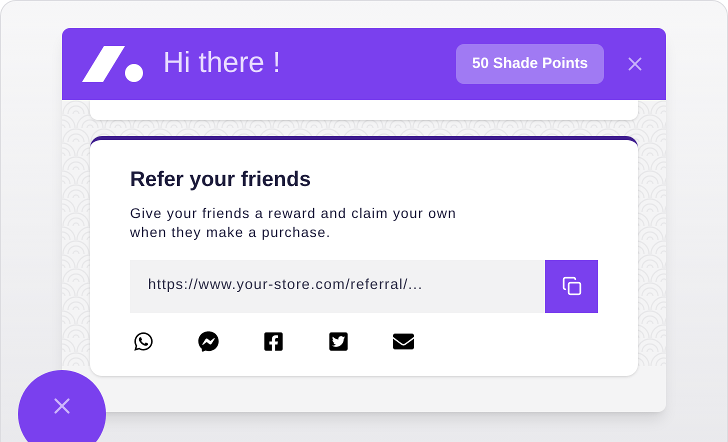 The height and width of the screenshot is (442, 728). What do you see at coordinates (208, 341) in the screenshot?
I see `messenger-icon` at bounding box center [208, 341].